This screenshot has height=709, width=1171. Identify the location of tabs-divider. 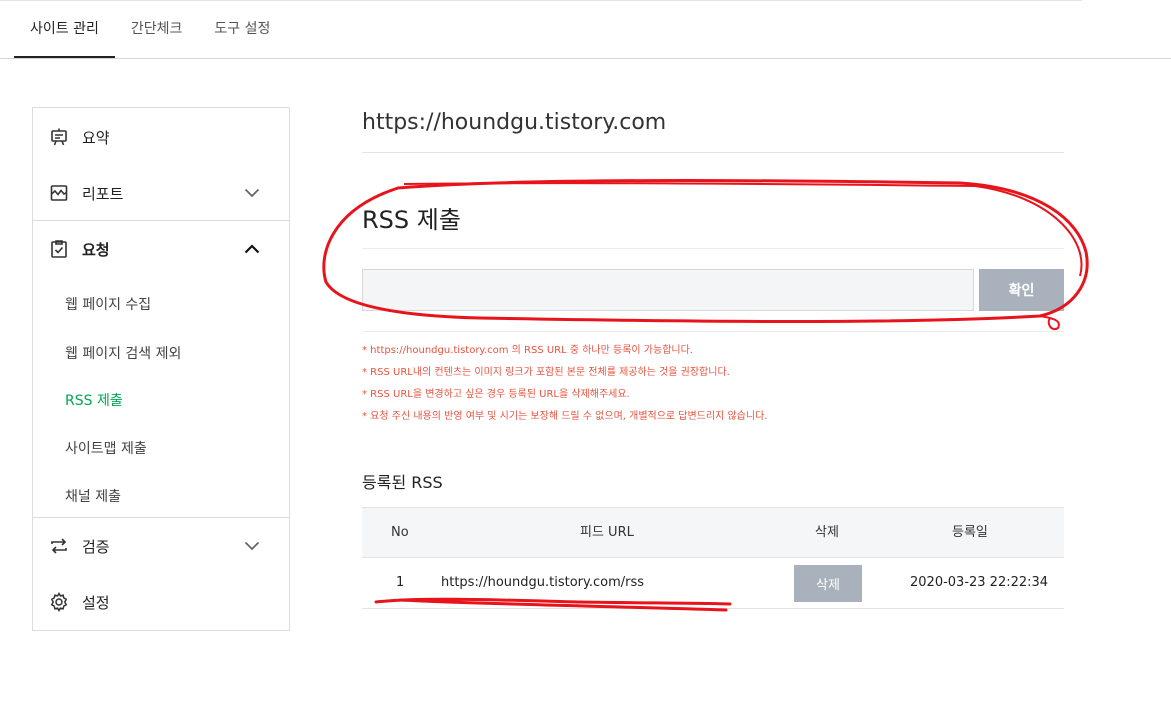
(585, 58).